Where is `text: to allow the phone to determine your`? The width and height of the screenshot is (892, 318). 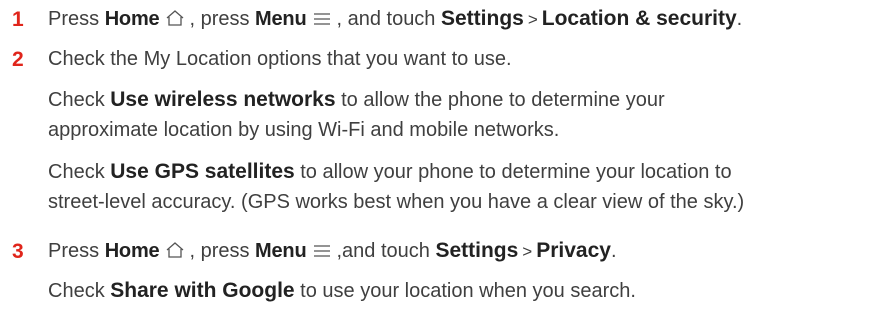
text: to allow the phone to determine your is located at coordinates (500, 100).